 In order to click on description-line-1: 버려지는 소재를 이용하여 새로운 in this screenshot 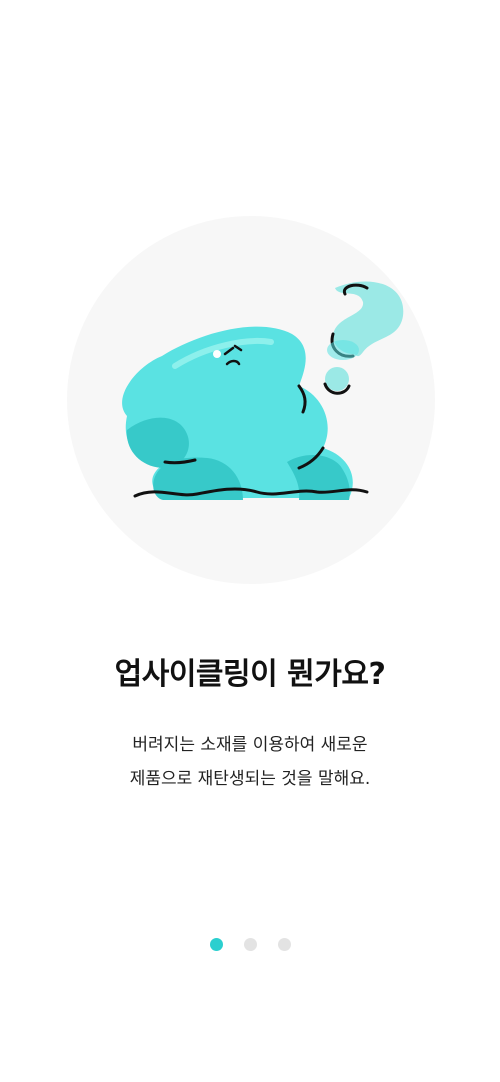, I will do `click(250, 745)`.